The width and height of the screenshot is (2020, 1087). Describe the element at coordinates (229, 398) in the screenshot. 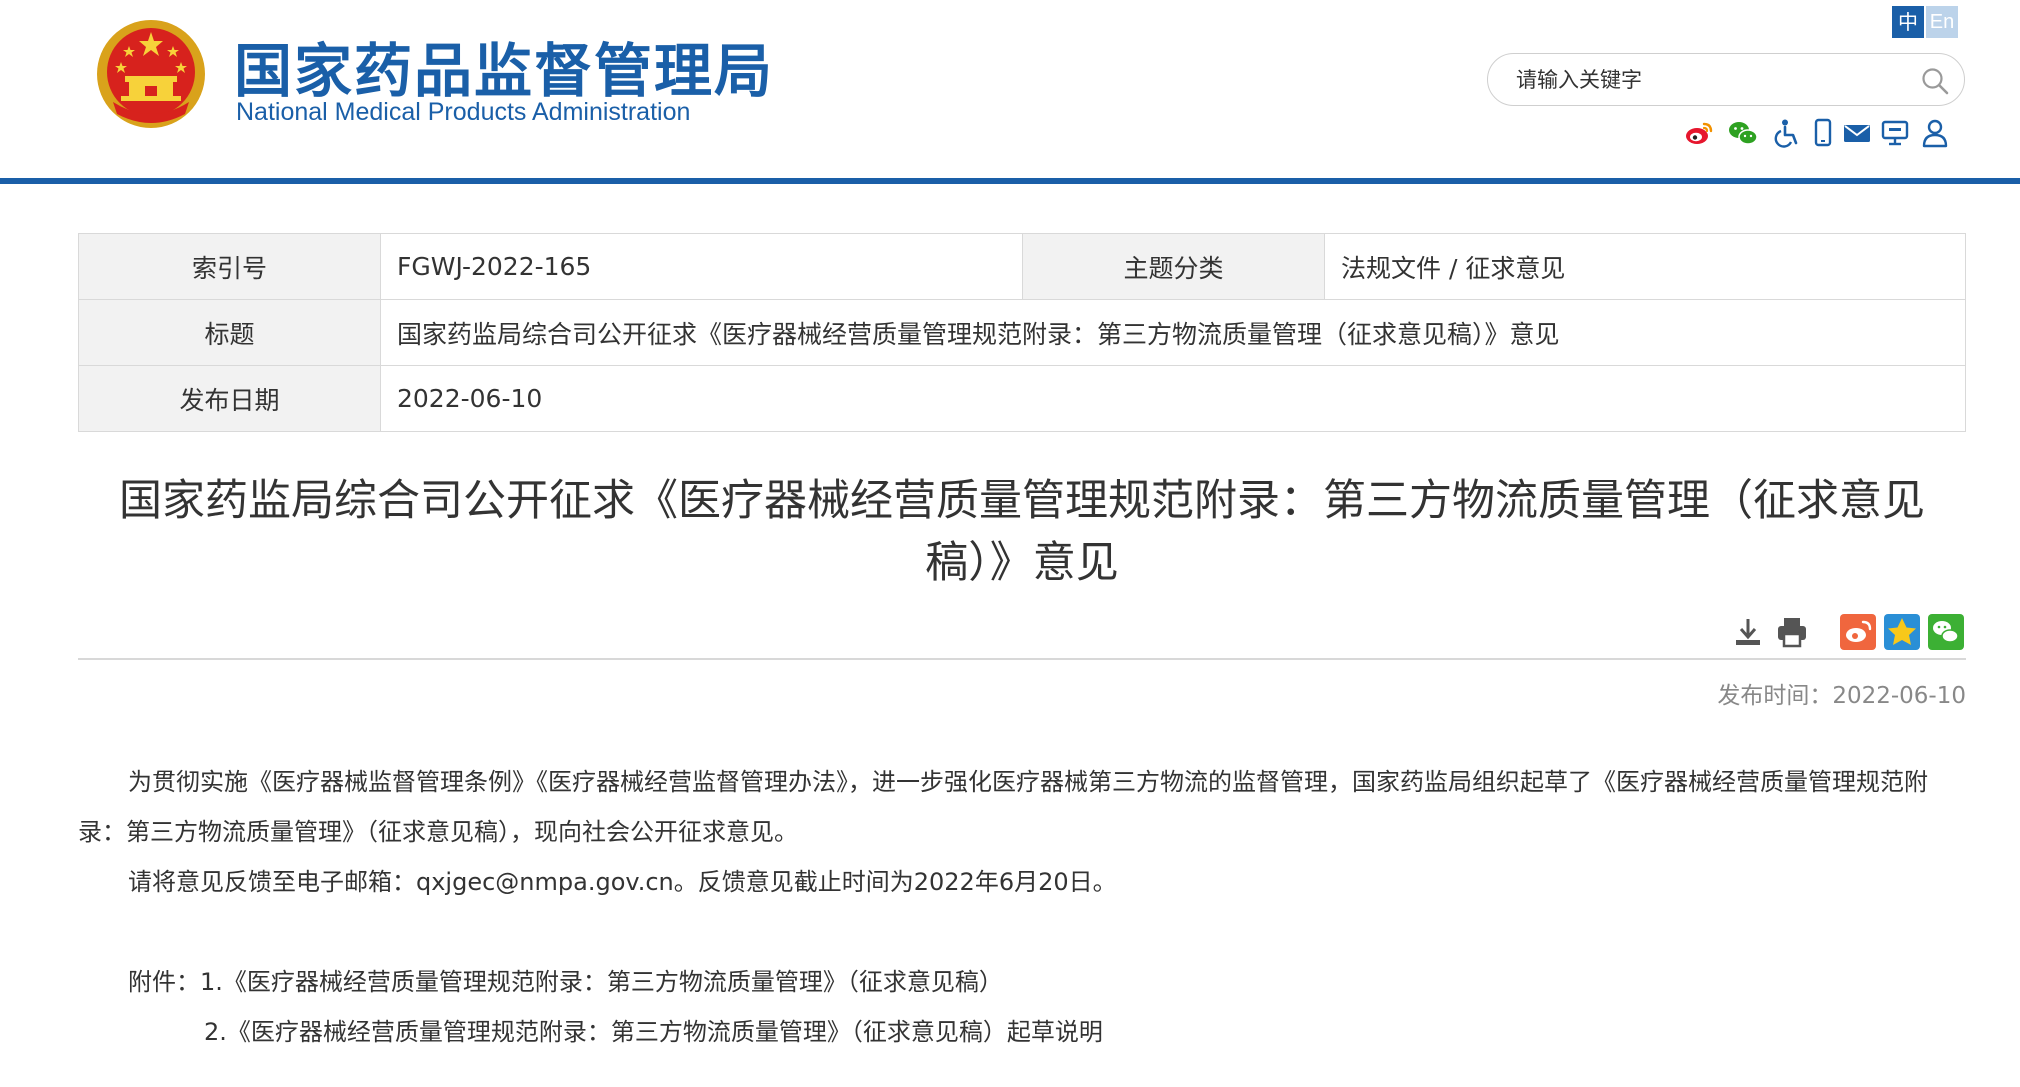

I see `date-label: 发布日期` at that location.